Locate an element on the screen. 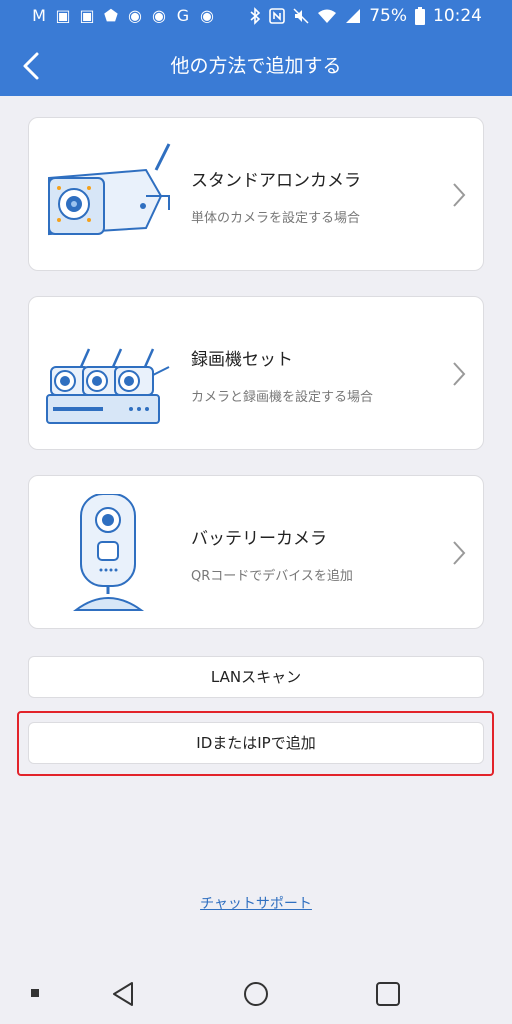  home-circle-icon is located at coordinates (256, 994).